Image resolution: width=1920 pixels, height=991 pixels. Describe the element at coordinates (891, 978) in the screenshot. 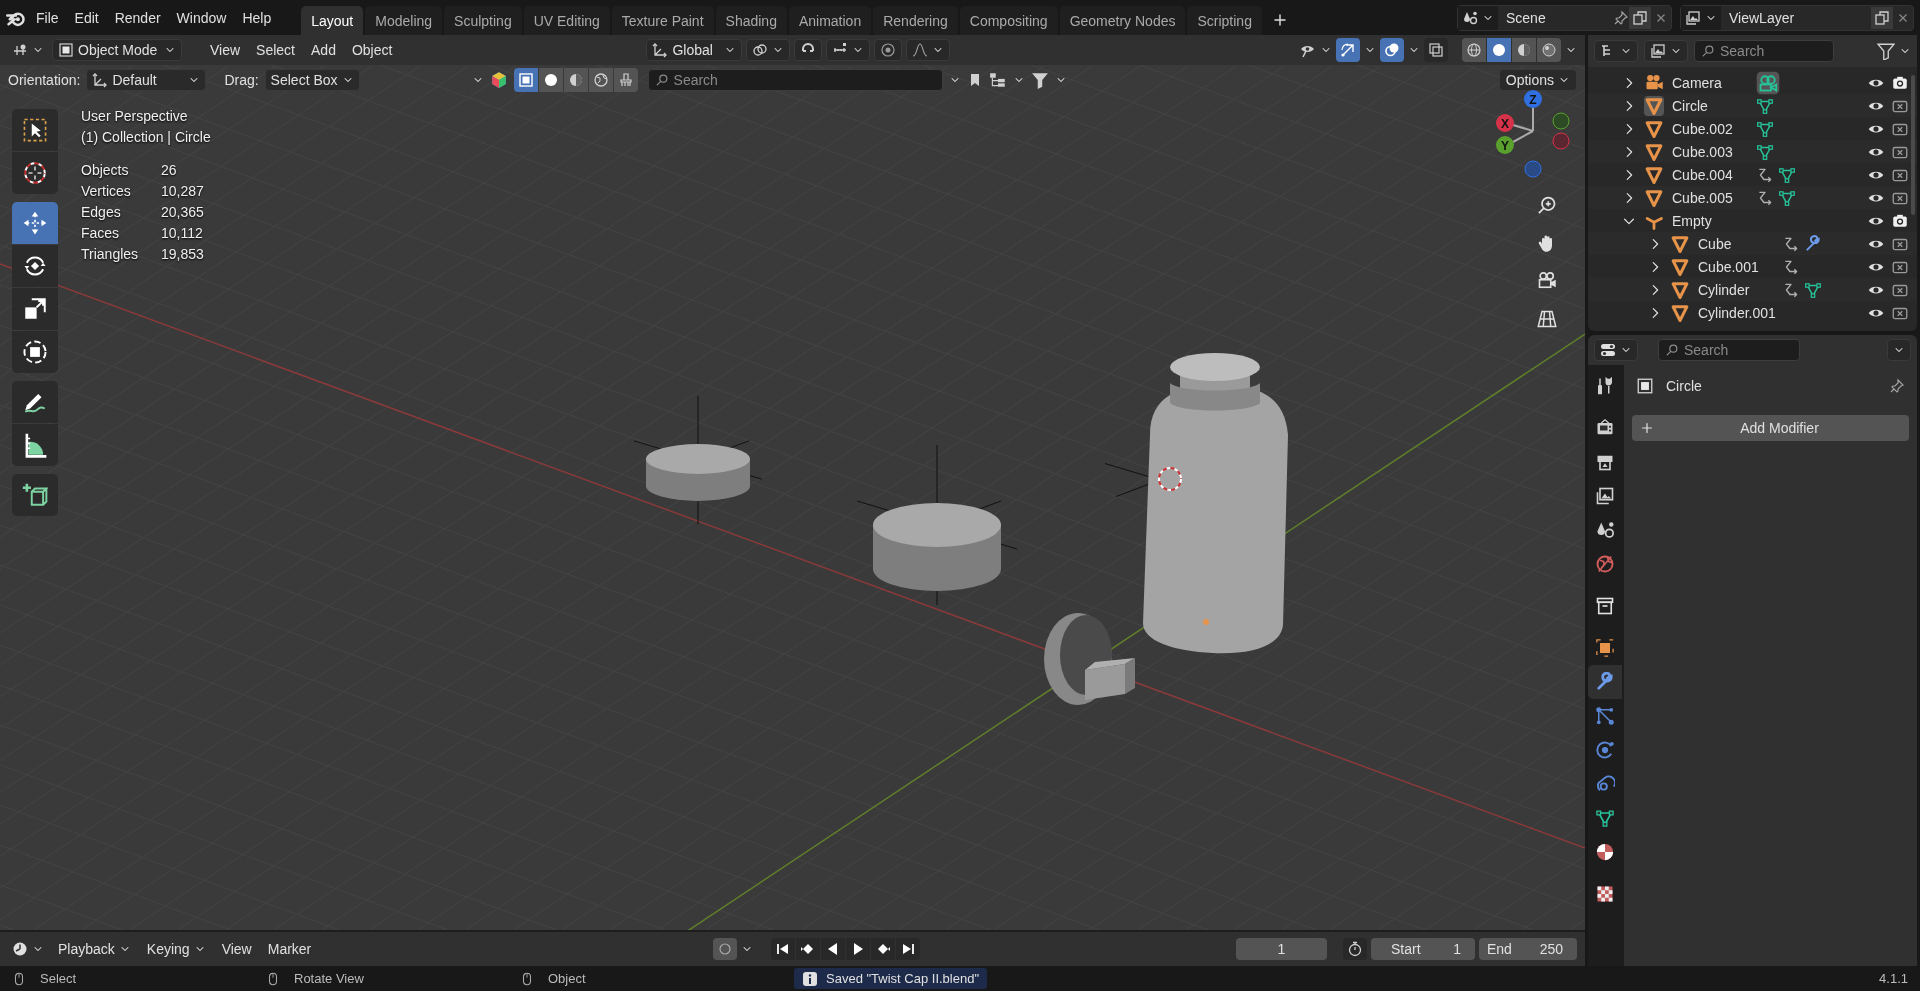

I see `status-message: Saved "Twist Cap II.blend"` at that location.